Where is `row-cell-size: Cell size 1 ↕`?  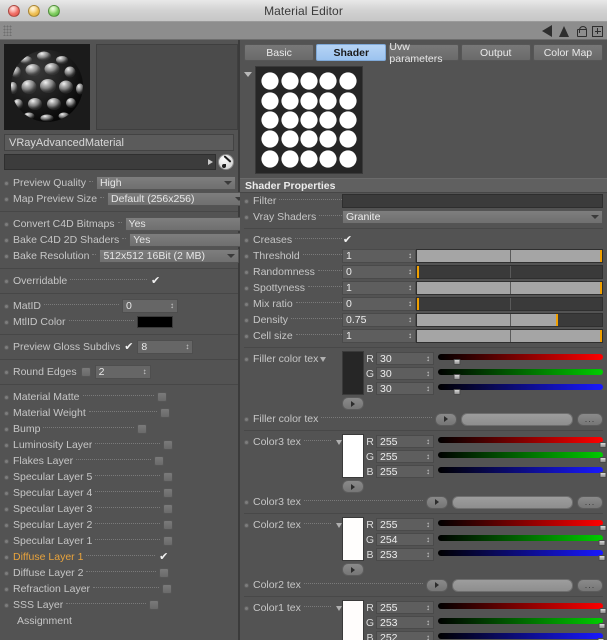
row-cell-size: Cell size 1 ↕ is located at coordinates (423, 336).